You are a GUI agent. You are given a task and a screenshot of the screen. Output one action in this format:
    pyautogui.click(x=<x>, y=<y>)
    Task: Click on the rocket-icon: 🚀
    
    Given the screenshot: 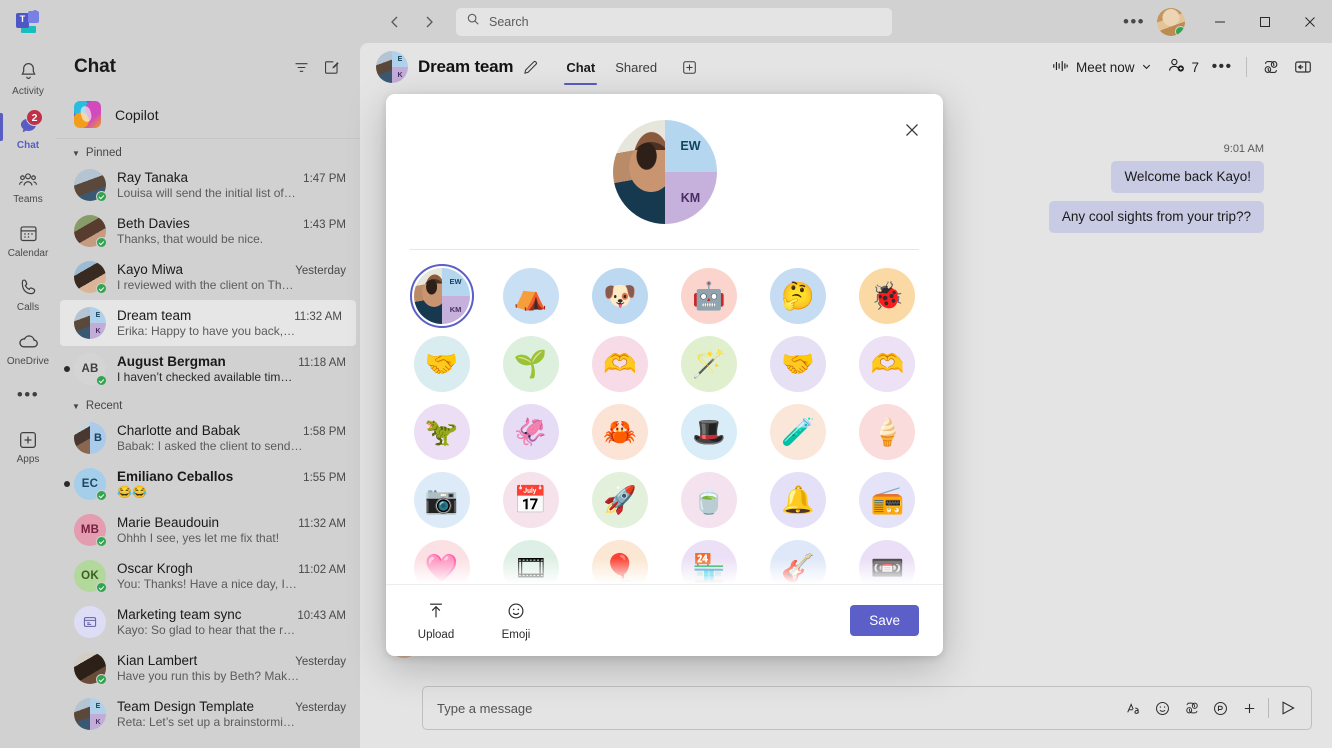 What is the action you would take?
    pyautogui.click(x=620, y=499)
    